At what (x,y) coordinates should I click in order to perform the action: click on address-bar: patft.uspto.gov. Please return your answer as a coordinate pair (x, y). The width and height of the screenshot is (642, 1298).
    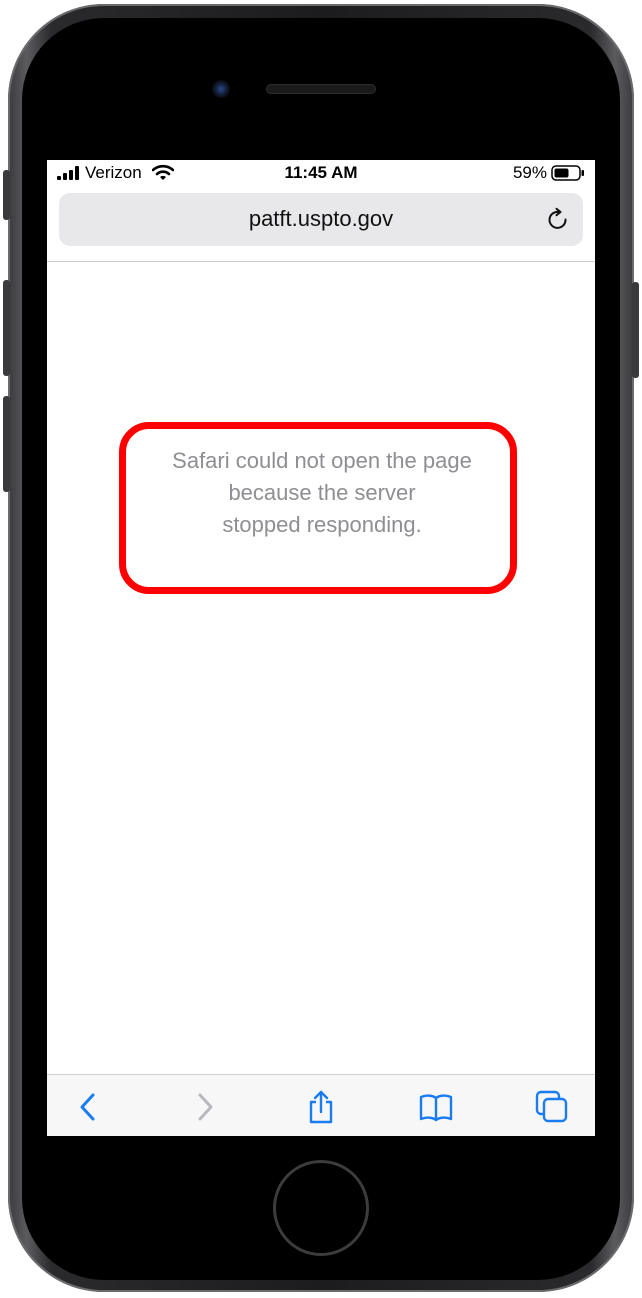
    Looking at the image, I should click on (321, 219).